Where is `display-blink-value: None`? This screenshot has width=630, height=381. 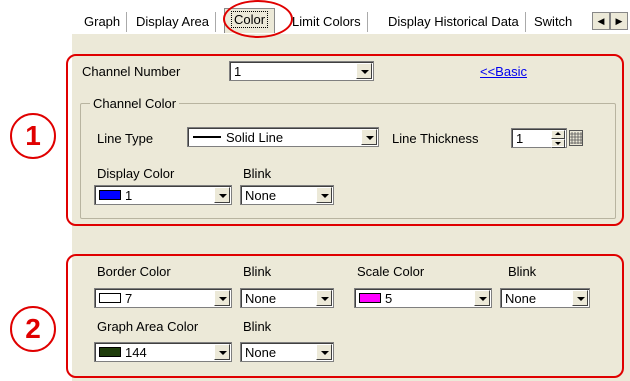
display-blink-value: None is located at coordinates (261, 195).